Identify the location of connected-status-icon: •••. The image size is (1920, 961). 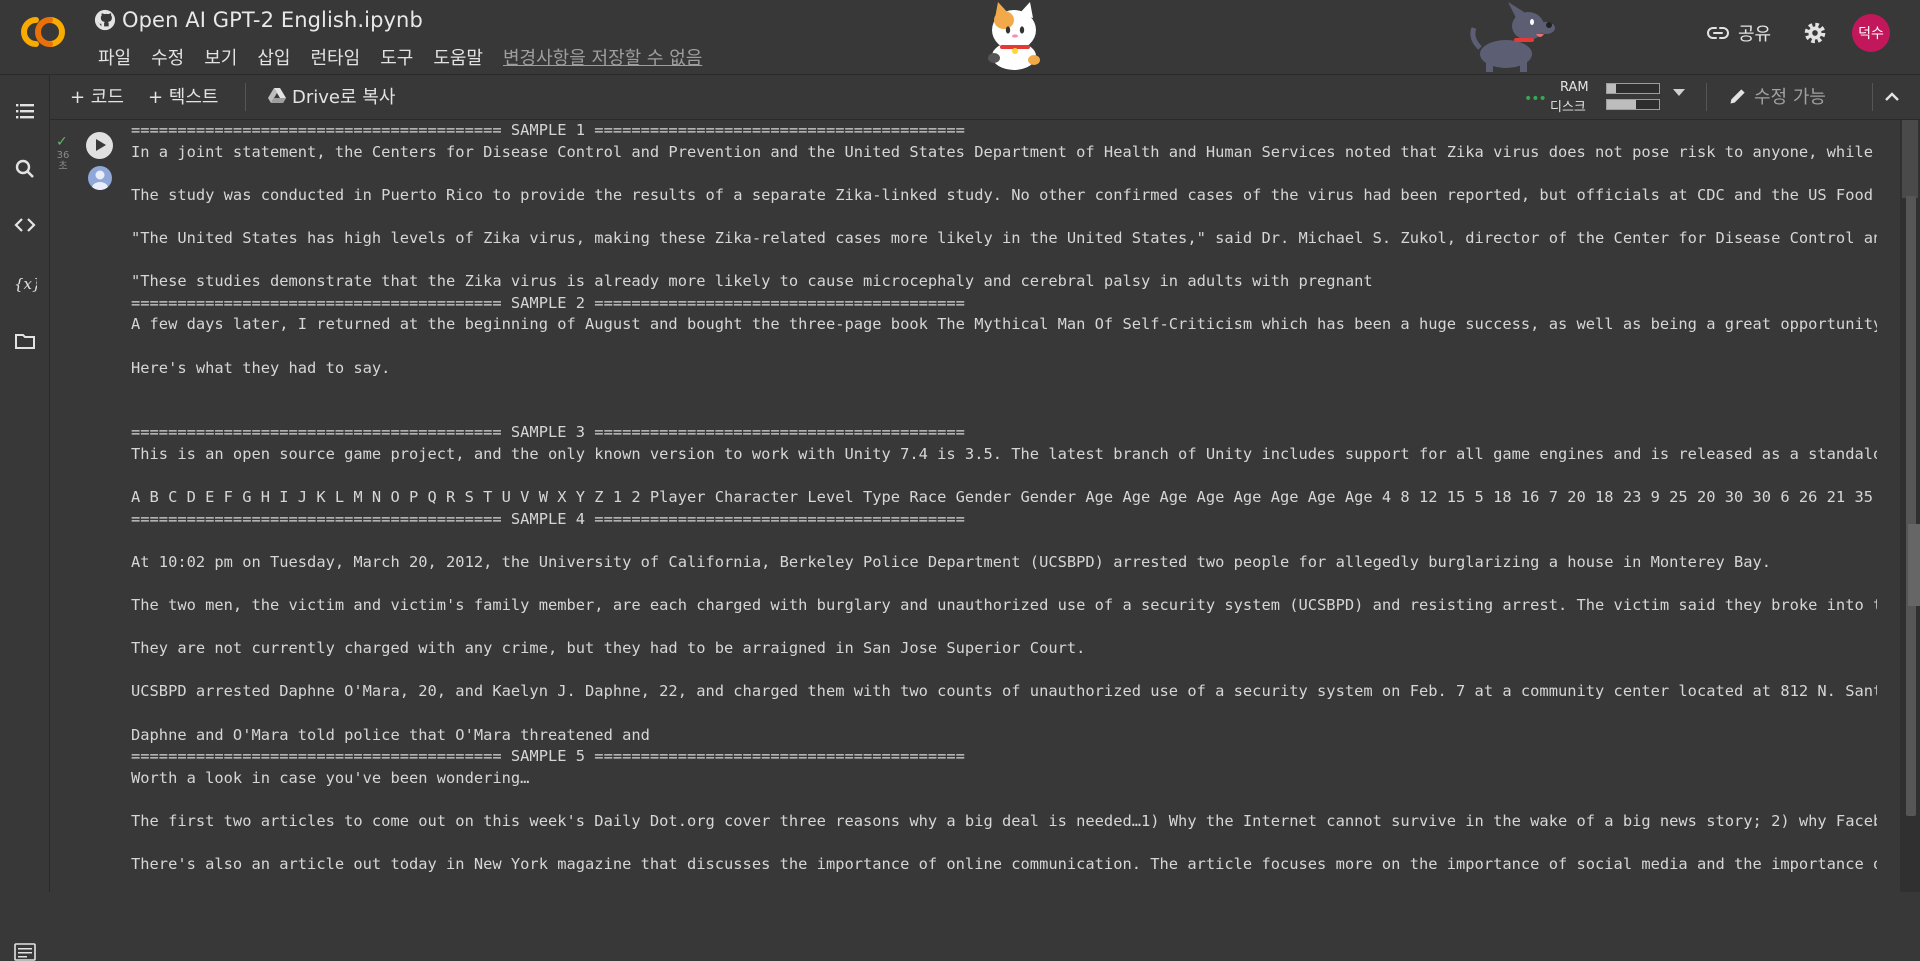
(1535, 99).